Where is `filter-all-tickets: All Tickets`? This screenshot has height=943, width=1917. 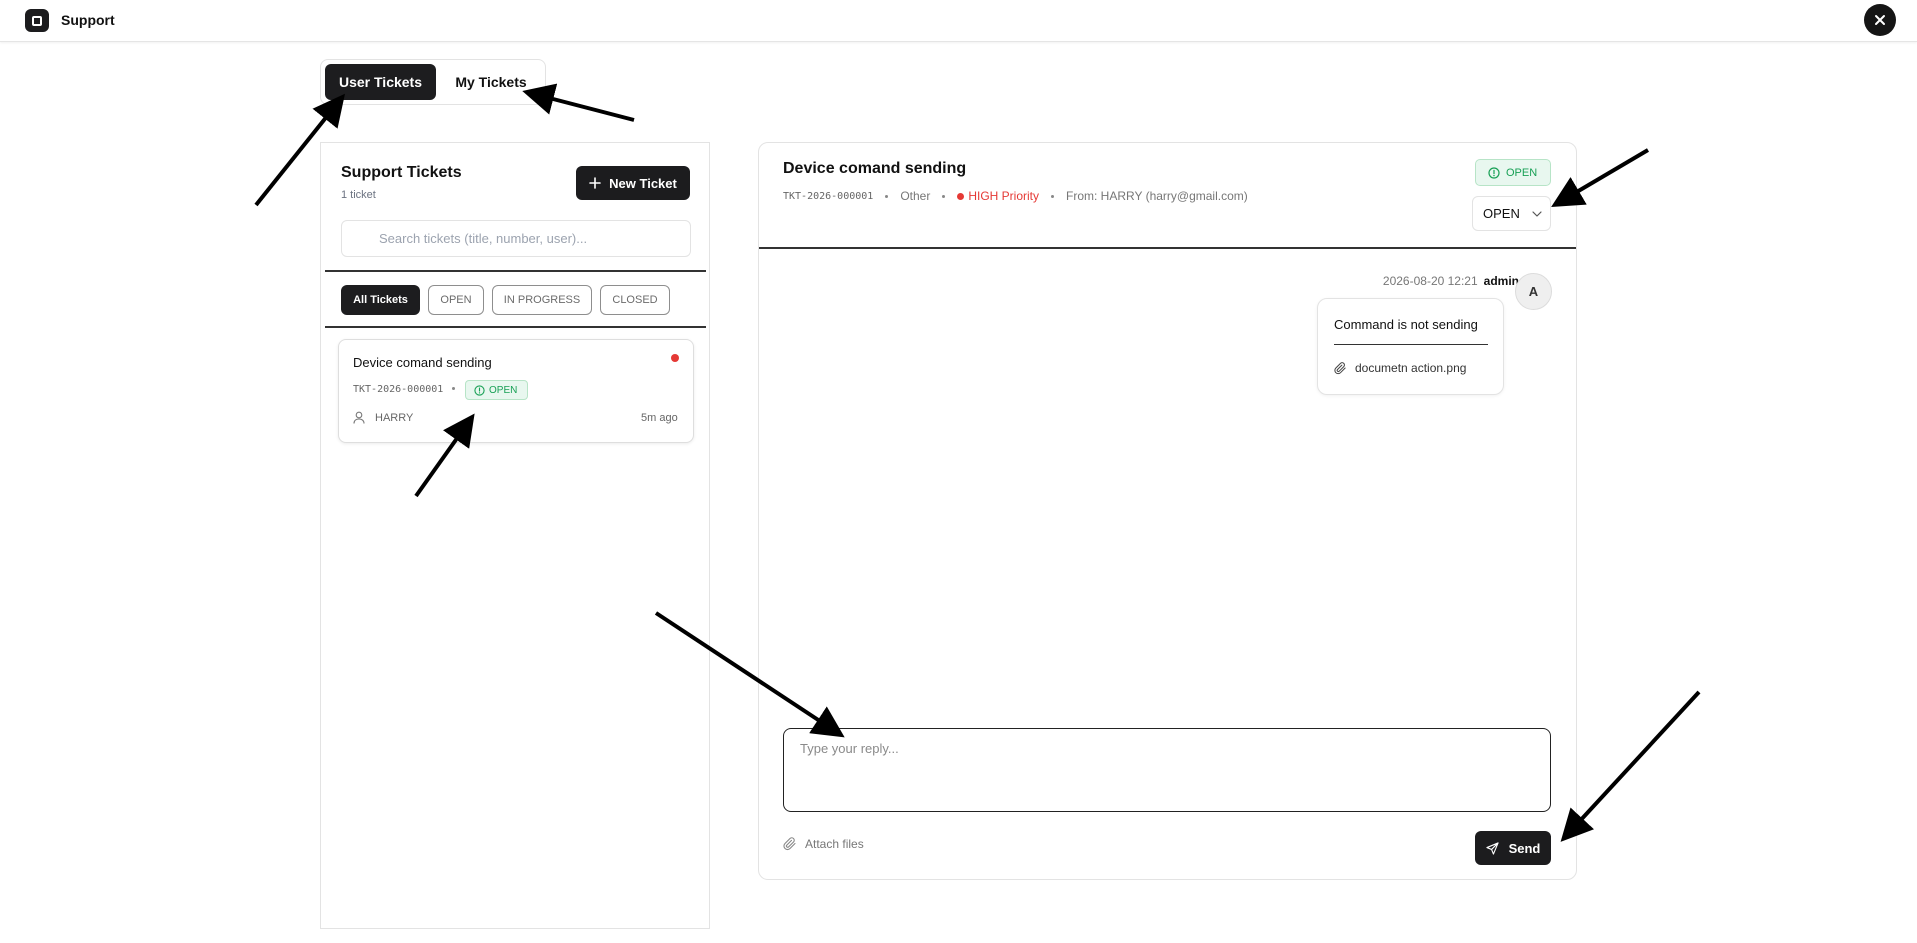
filter-all-tickets: All Tickets is located at coordinates (380, 300).